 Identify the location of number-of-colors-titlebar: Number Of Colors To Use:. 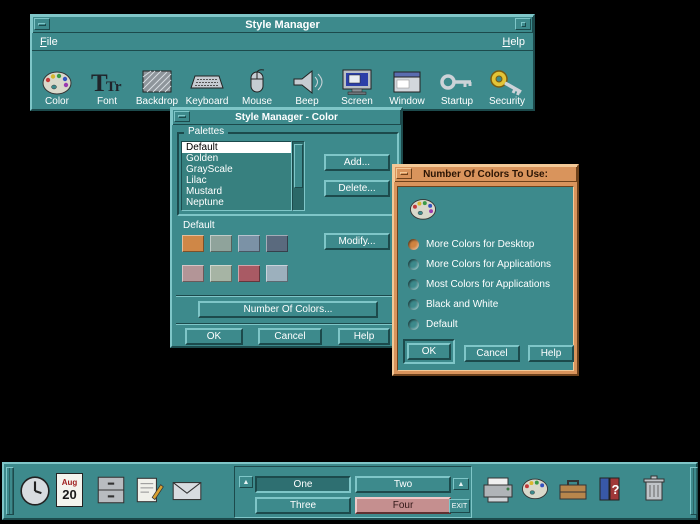
(485, 174).